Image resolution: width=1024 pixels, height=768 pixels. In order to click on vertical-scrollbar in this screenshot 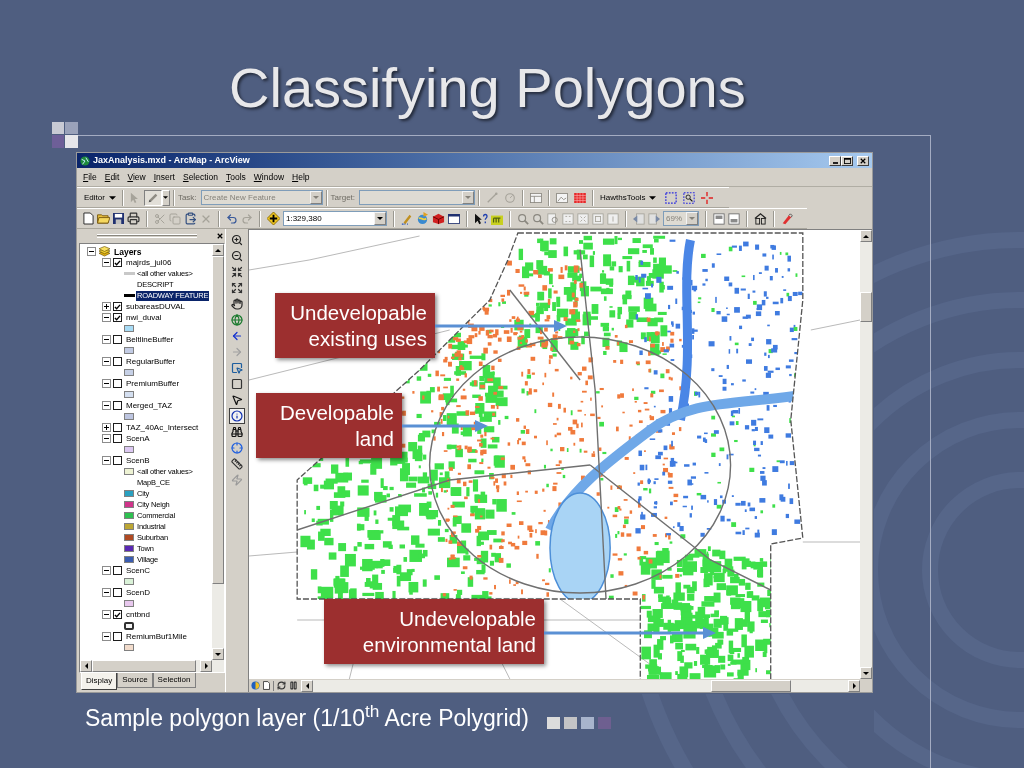, I will do `click(866, 454)`.